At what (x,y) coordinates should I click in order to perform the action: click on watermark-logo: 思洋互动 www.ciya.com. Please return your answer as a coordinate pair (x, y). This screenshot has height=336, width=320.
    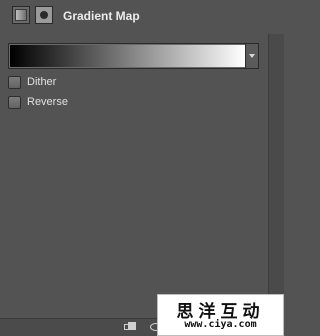
    Looking at the image, I should click on (220, 315).